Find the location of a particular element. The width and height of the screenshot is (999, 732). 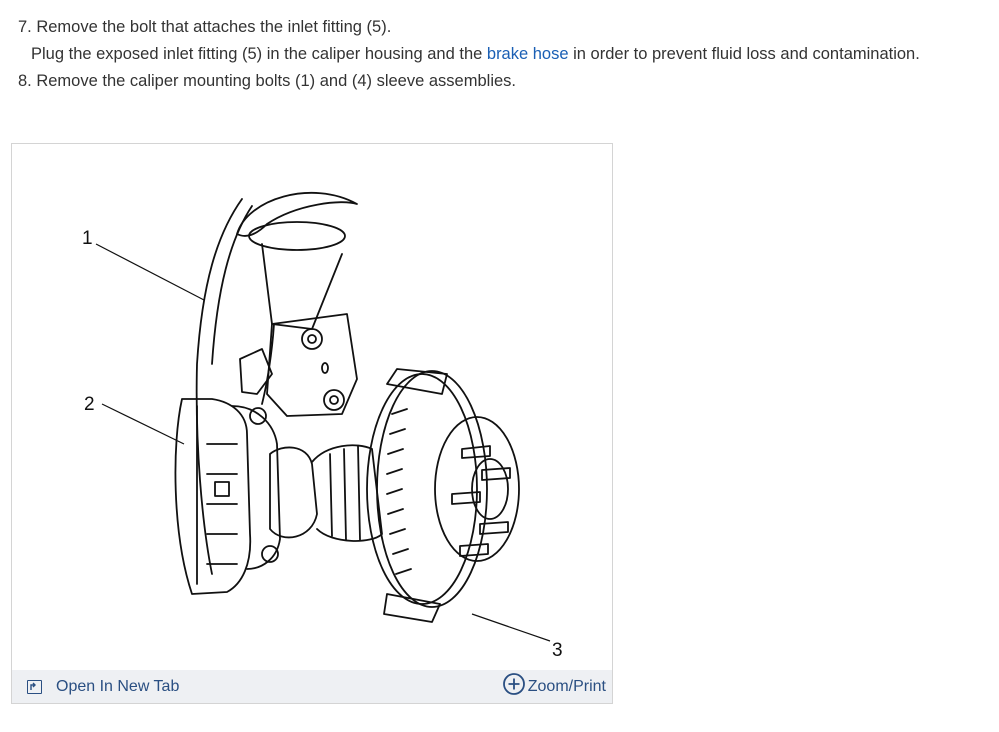

figure-toolbar: Open In New Tab Zoom/Print is located at coordinates (312, 686).